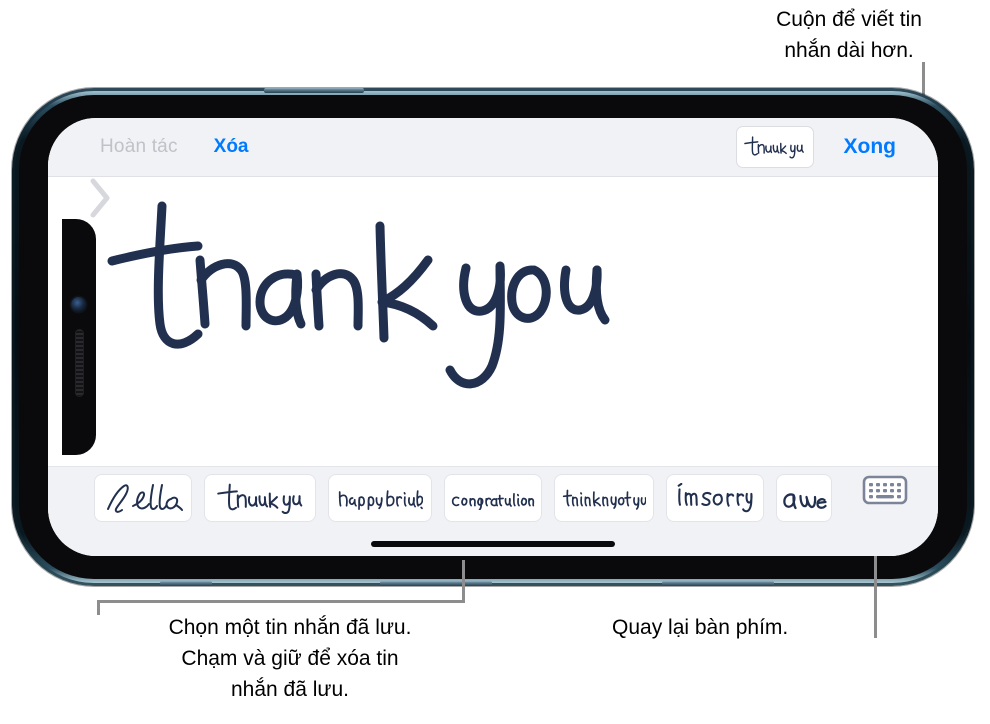 The height and width of the screenshot is (724, 990). I want to click on message-preview-chip, so click(774, 147).